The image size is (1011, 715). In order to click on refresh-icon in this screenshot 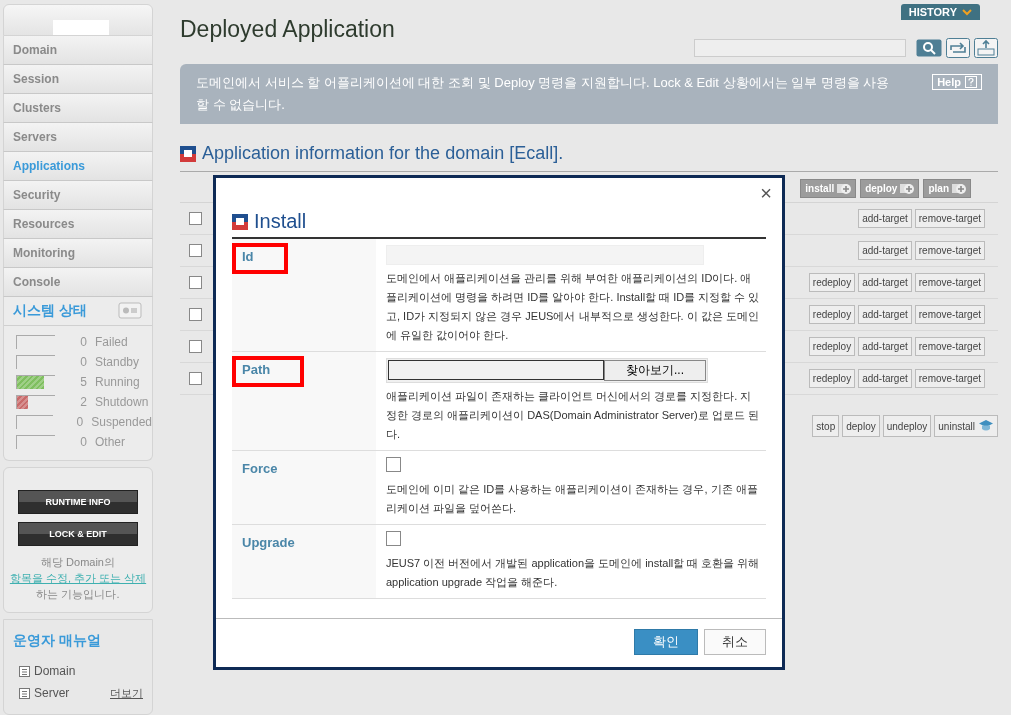, I will do `click(958, 48)`.